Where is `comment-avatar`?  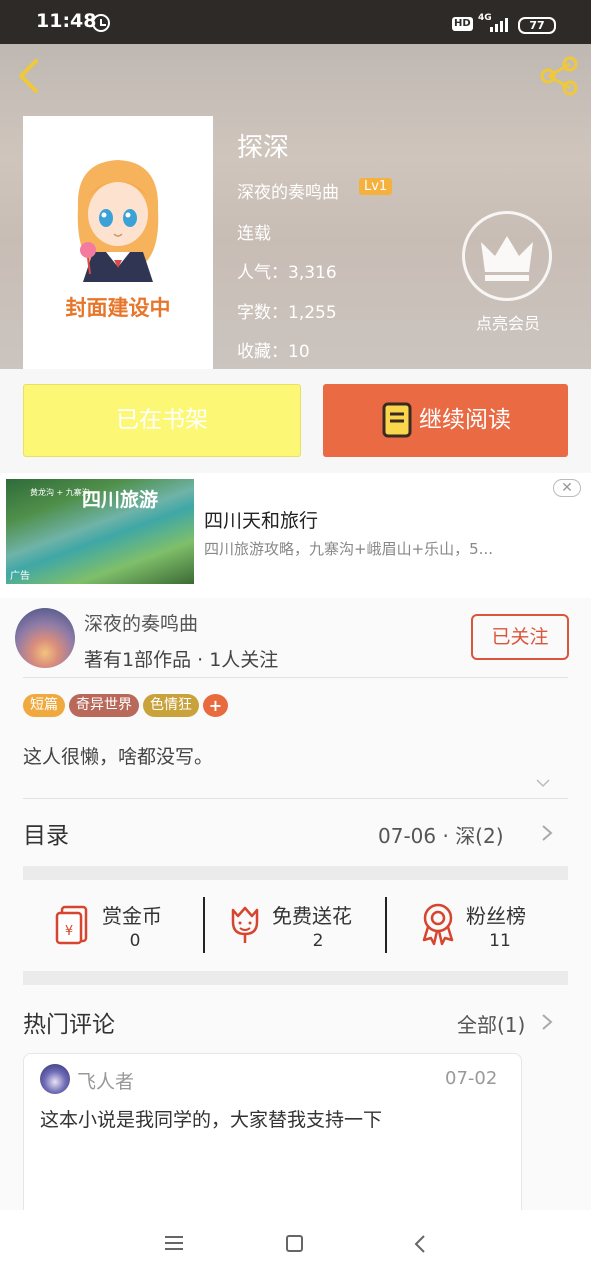
comment-avatar is located at coordinates (55, 1079).